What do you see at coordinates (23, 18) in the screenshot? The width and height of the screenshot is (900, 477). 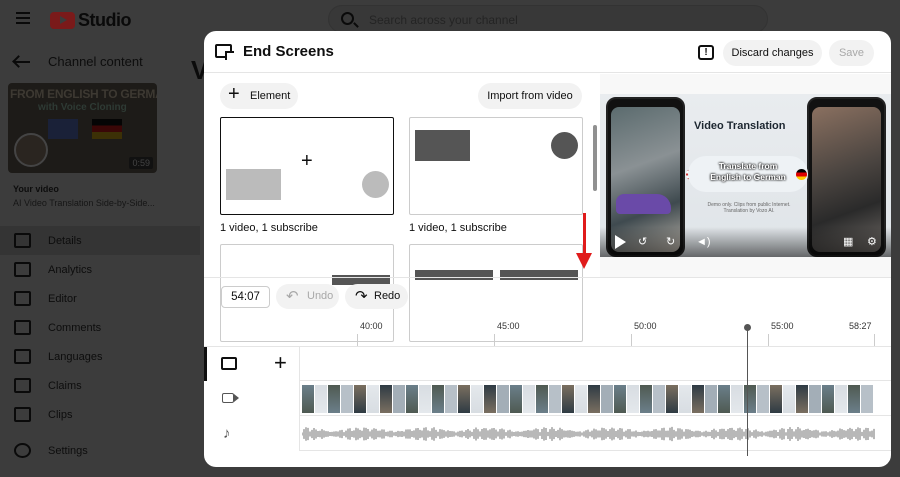 I see `hamburger-menu-icon` at bounding box center [23, 18].